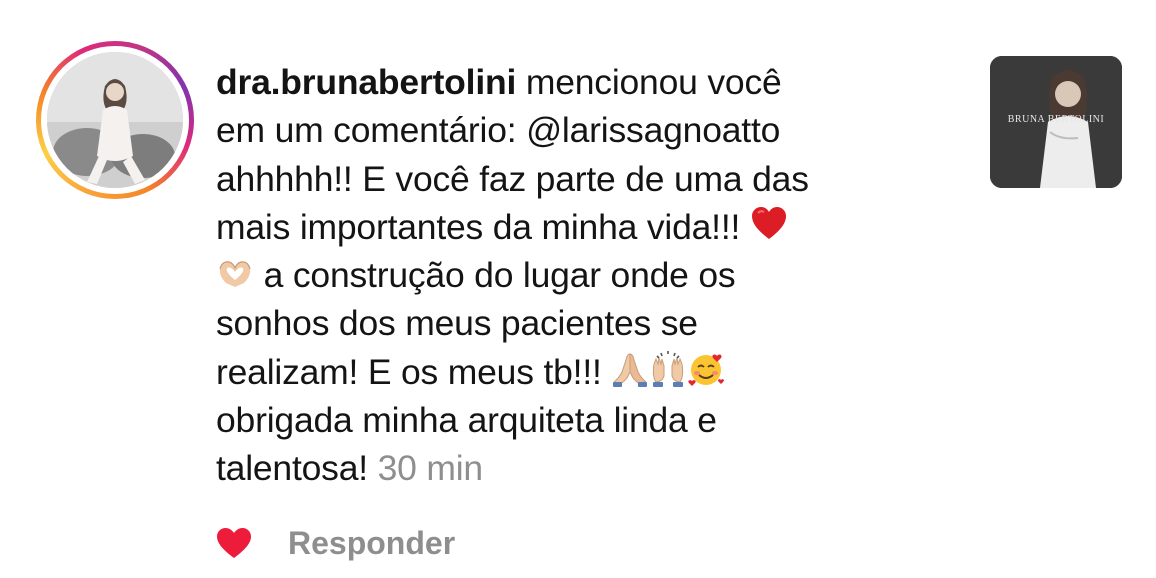 Image resolution: width=1156 pixels, height=578 pixels. Describe the element at coordinates (586, 372) in the screenshot. I see `message-line-7: realizam! E os meus tb!!!` at that location.